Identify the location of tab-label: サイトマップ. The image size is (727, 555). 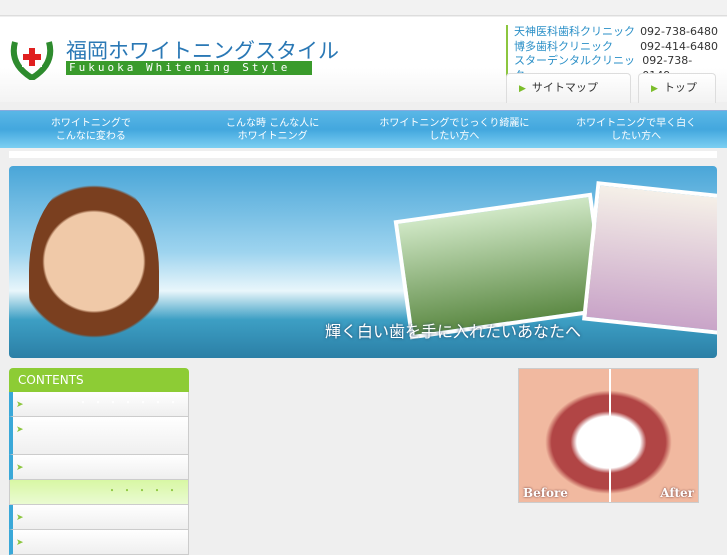
(564, 87).